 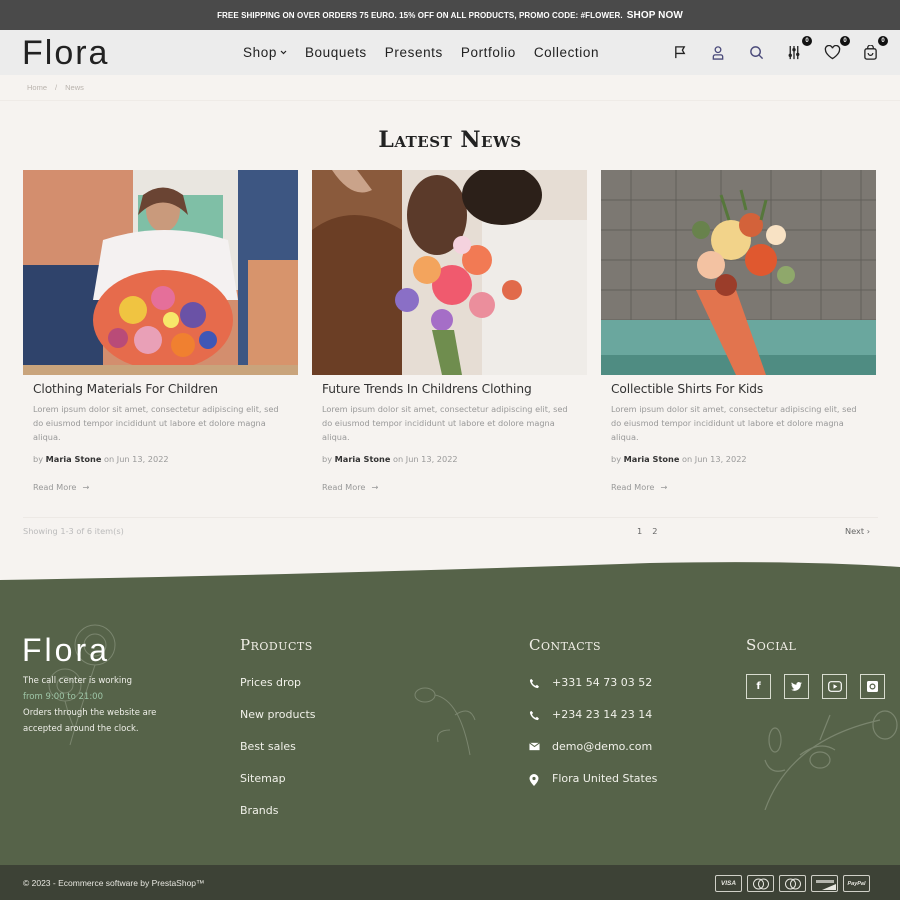 I want to click on visa-icon: VISA, so click(x=728, y=883).